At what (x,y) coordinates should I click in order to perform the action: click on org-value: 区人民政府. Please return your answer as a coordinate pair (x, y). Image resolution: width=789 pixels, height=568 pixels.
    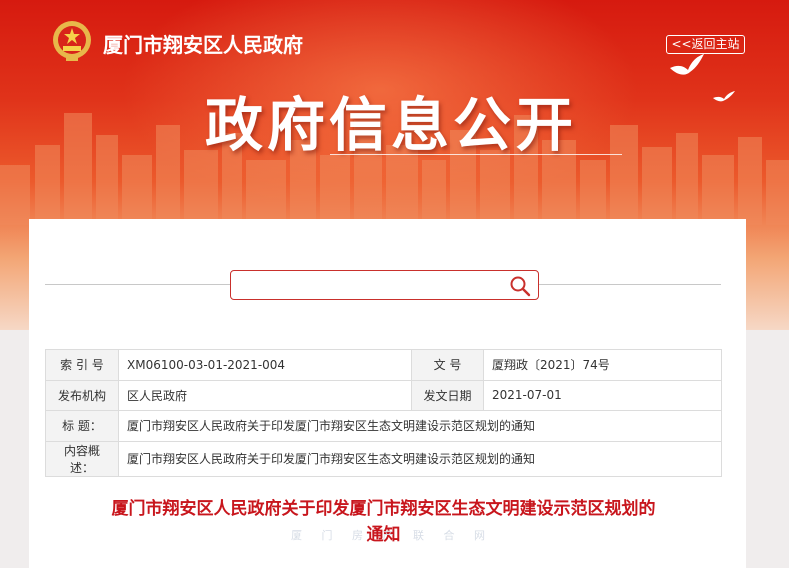
    Looking at the image, I should click on (265, 395).